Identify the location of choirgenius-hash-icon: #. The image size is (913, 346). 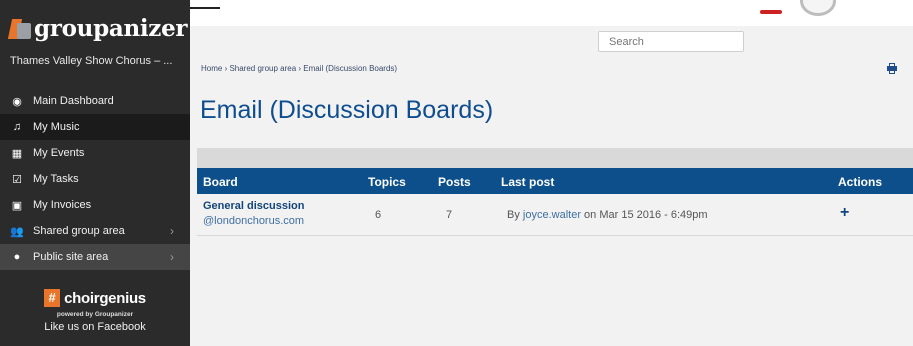
(52, 298).